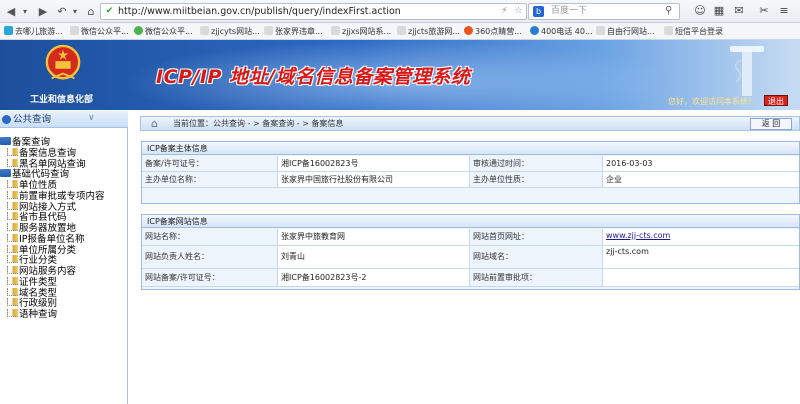 The width and height of the screenshot is (800, 404). Describe the element at coordinates (776, 100) in the screenshot. I see `logout-button: 退出` at that location.